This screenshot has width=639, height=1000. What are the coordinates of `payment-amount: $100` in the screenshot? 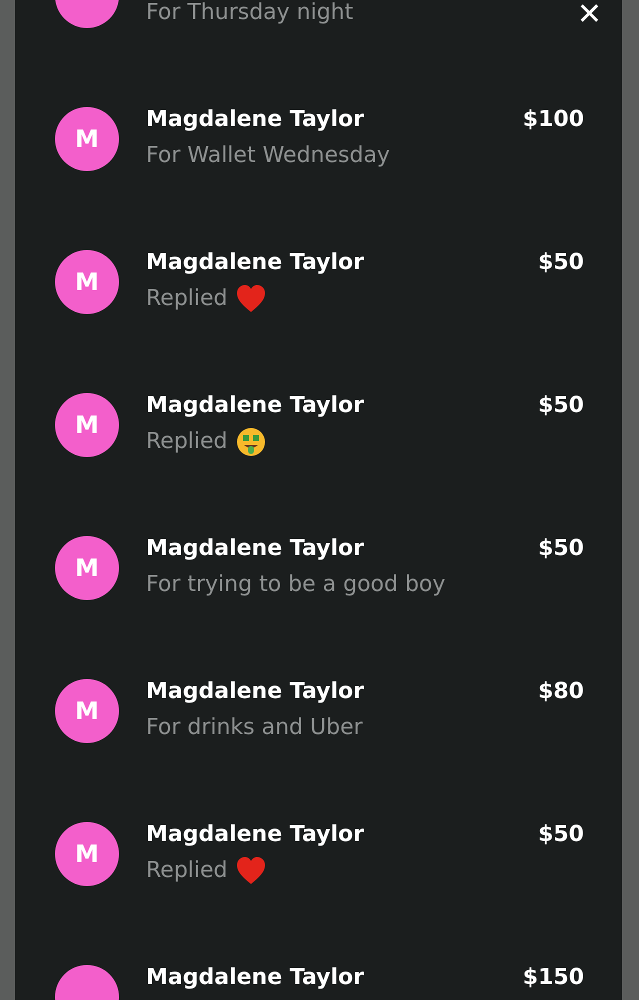 It's located at (553, 120).